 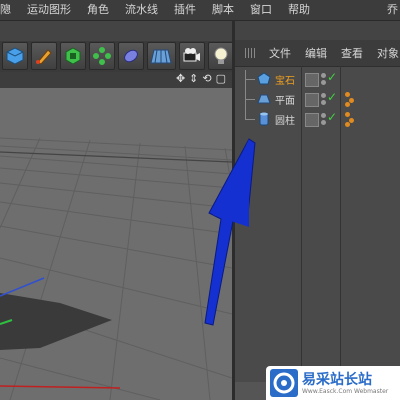 I want to click on om-menu-object: 对象, so click(x=388, y=53).